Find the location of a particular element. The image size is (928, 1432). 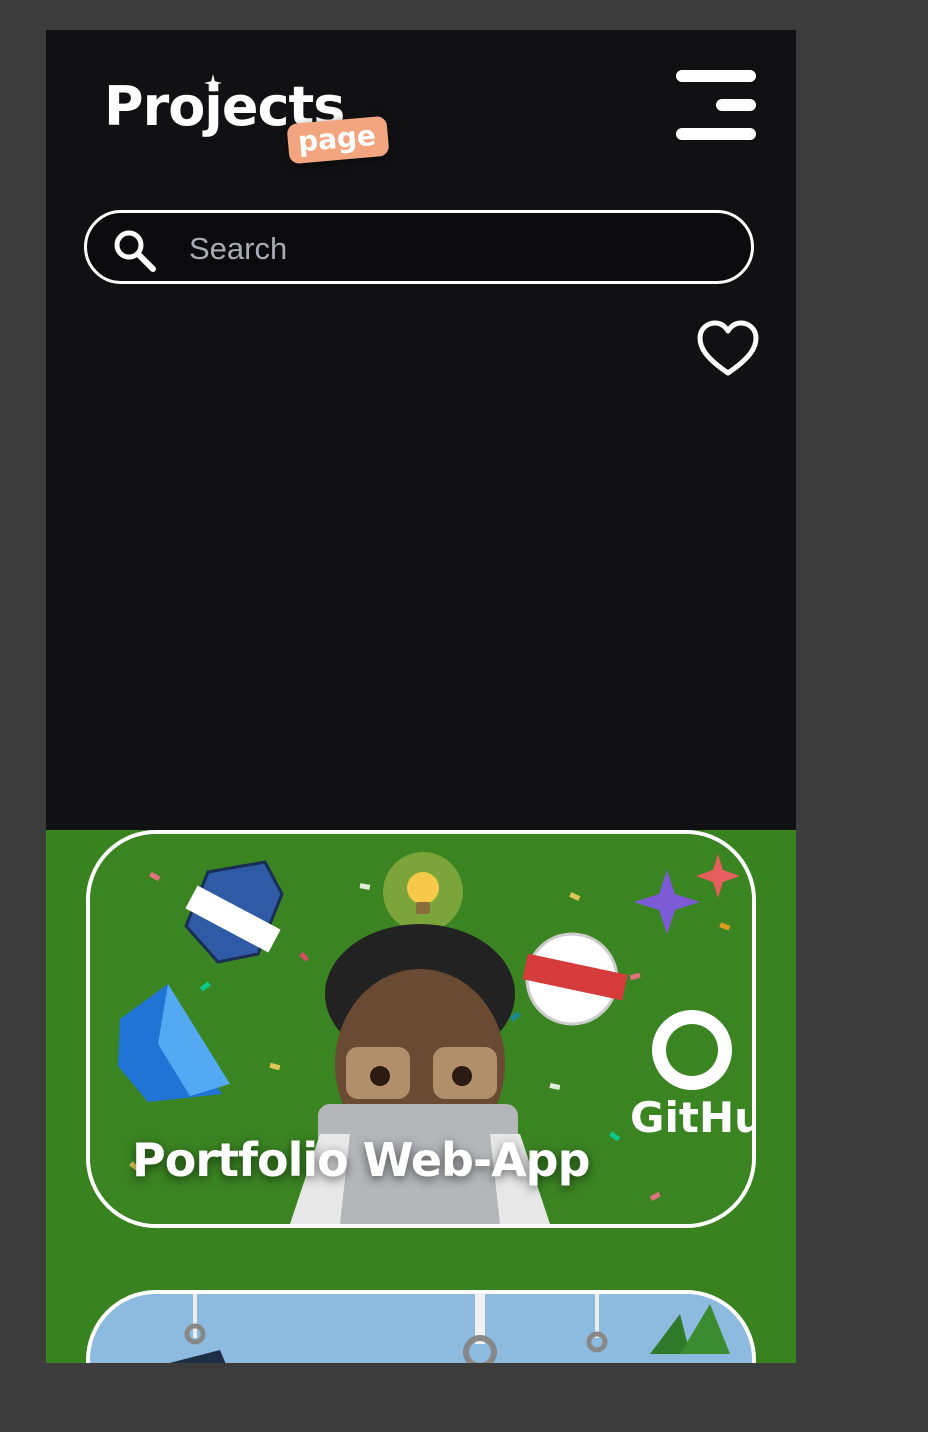

search-bar is located at coordinates (419, 247).